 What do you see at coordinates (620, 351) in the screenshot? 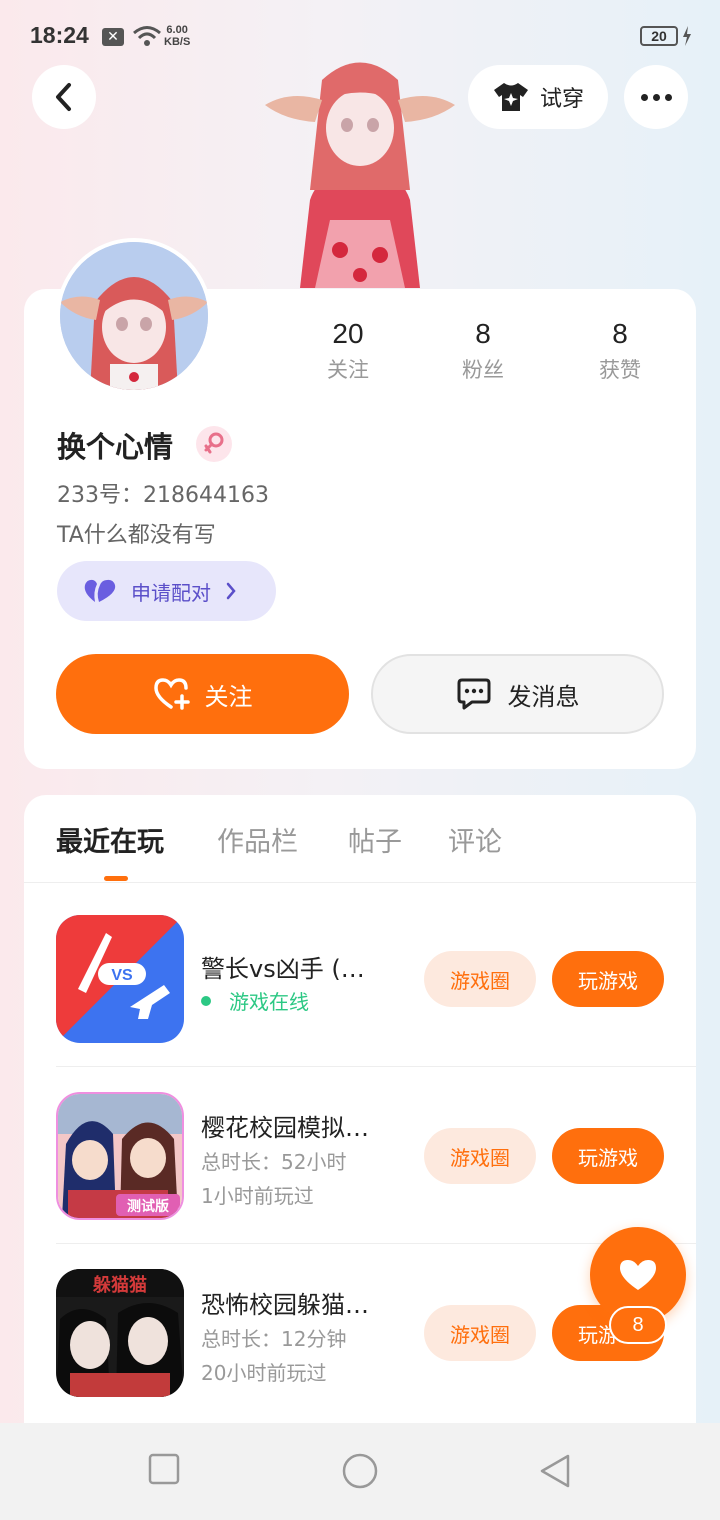
I see `stat-likes: 8 获赞` at bounding box center [620, 351].